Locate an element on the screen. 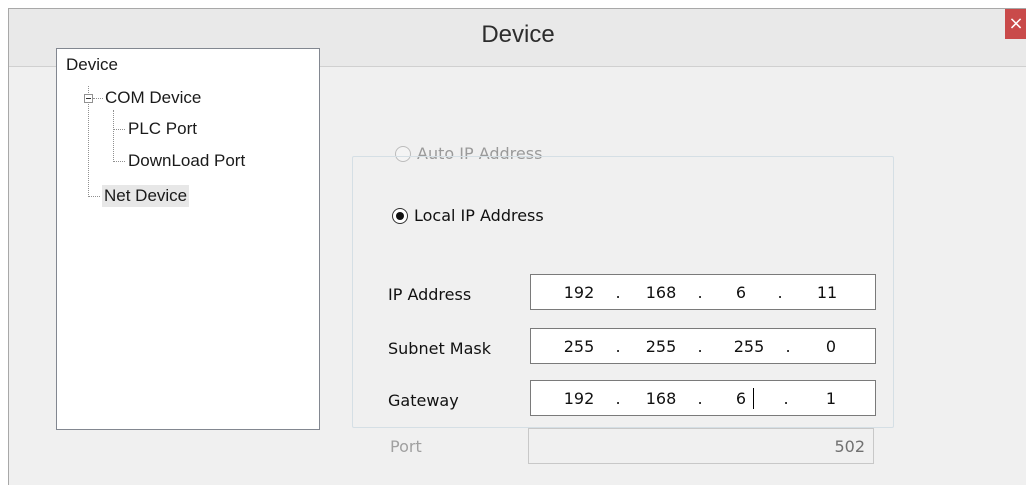 This screenshot has width=1026, height=485. ip-octet-1: 192 is located at coordinates (579, 292).